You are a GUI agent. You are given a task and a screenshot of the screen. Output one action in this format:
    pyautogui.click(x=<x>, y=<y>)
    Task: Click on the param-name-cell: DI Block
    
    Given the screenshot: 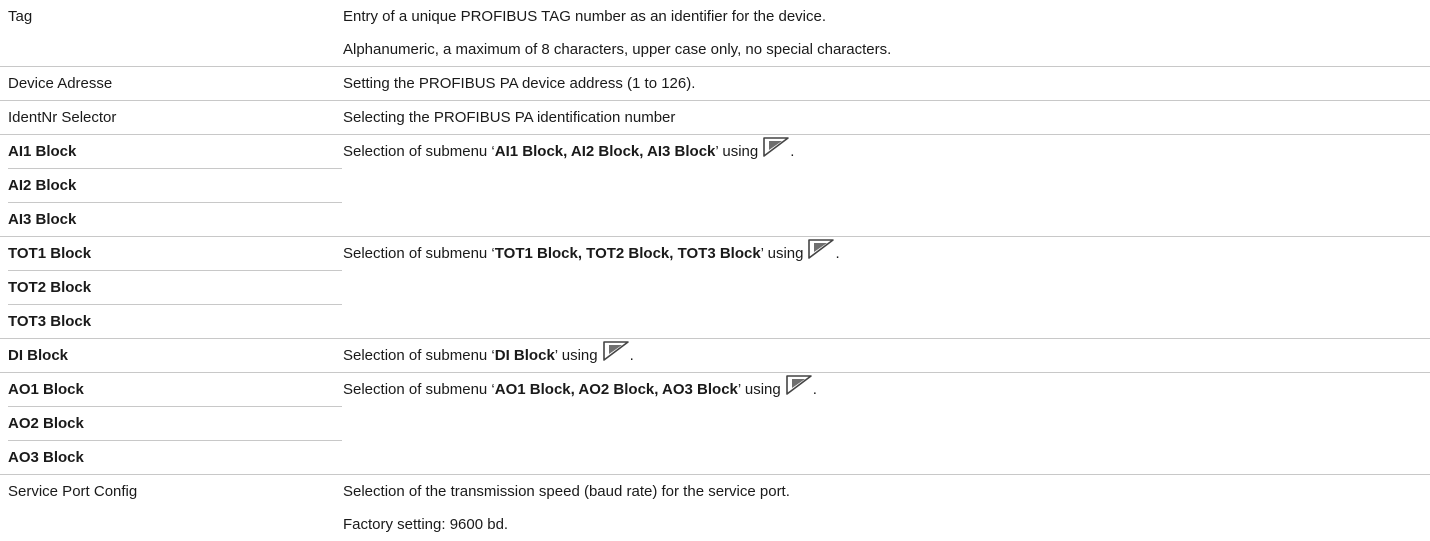 What is the action you would take?
    pyautogui.click(x=171, y=355)
    